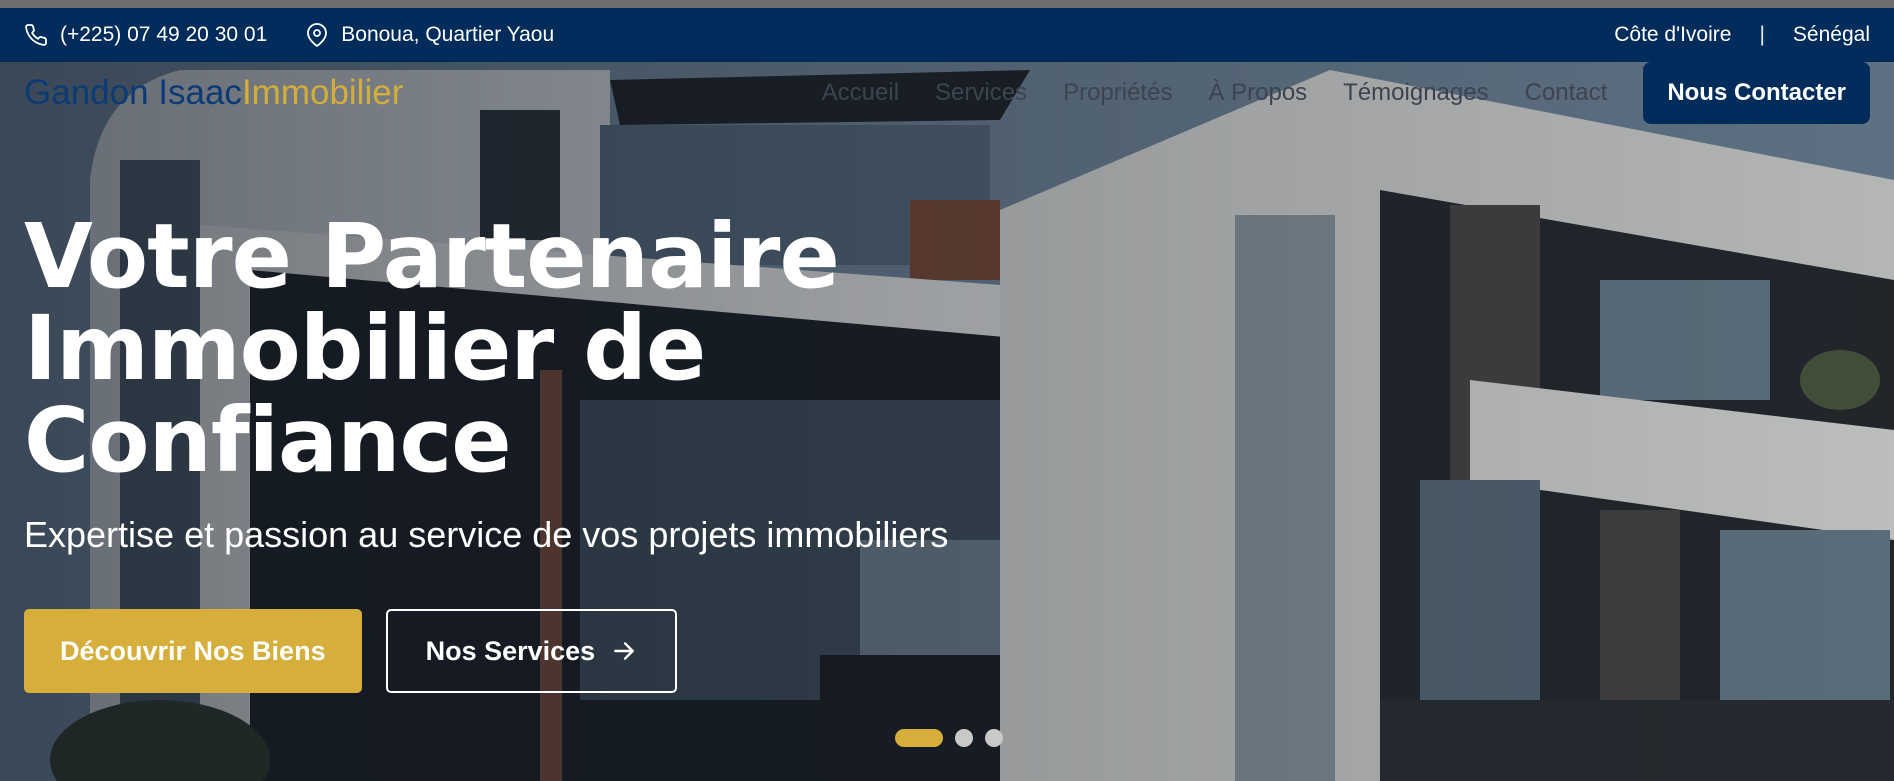 The image size is (1894, 781). I want to click on country-switcher: Côte d'Ivoire | Sénégal, so click(1742, 35).